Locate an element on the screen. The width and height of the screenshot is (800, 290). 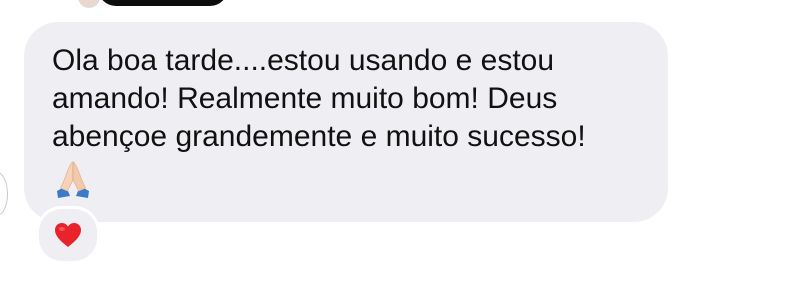
partial-avatar-outline is located at coordinates (4, 194).